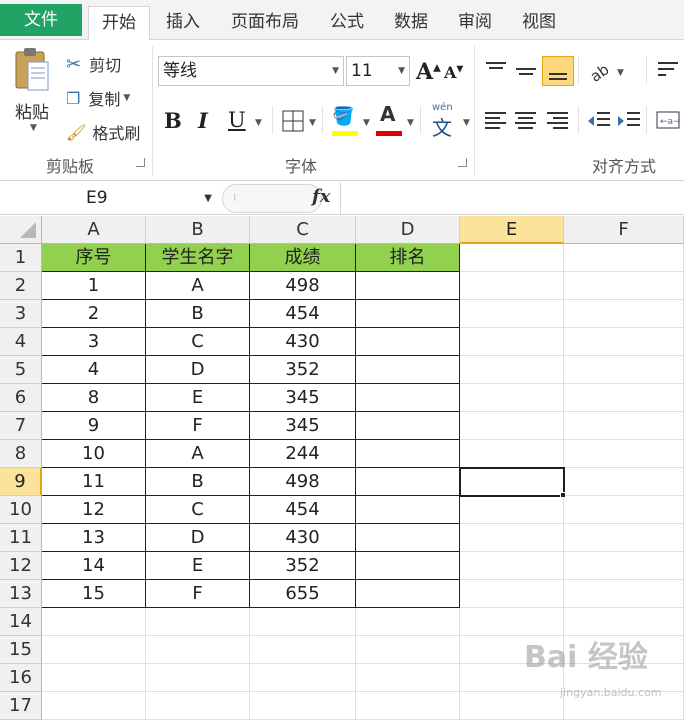 The image size is (684, 720). What do you see at coordinates (94, 538) in the screenshot?
I see `table-cell: 13` at bounding box center [94, 538].